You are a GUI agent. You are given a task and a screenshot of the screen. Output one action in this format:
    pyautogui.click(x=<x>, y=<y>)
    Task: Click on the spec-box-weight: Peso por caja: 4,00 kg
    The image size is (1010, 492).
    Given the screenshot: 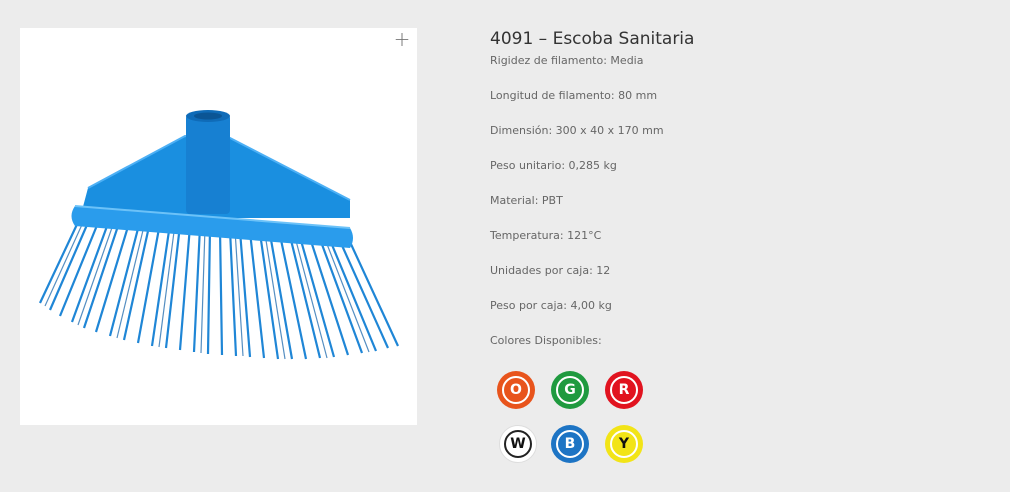 What is the action you would take?
    pyautogui.click(x=551, y=305)
    